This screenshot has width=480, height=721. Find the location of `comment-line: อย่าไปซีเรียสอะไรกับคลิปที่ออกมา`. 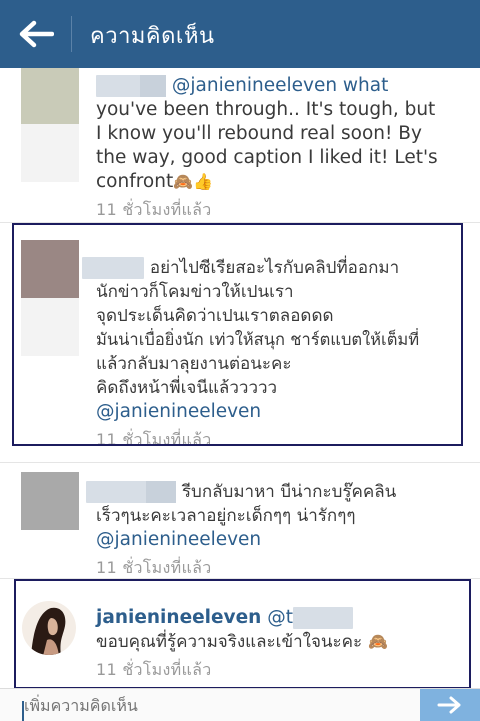

comment-line: อย่าไปซีเรียสอะไรกับคลิปที่ออกมา is located at coordinates (272, 268).